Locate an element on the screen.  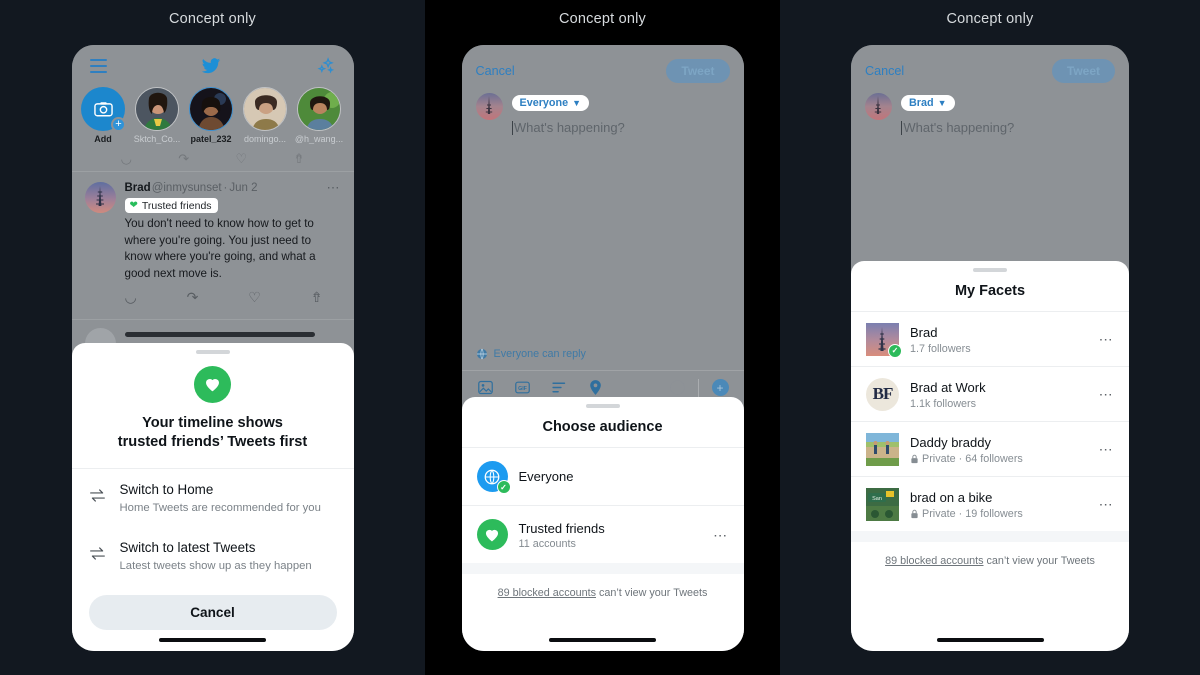
twitter-bird-icon is located at coordinates (211, 66).